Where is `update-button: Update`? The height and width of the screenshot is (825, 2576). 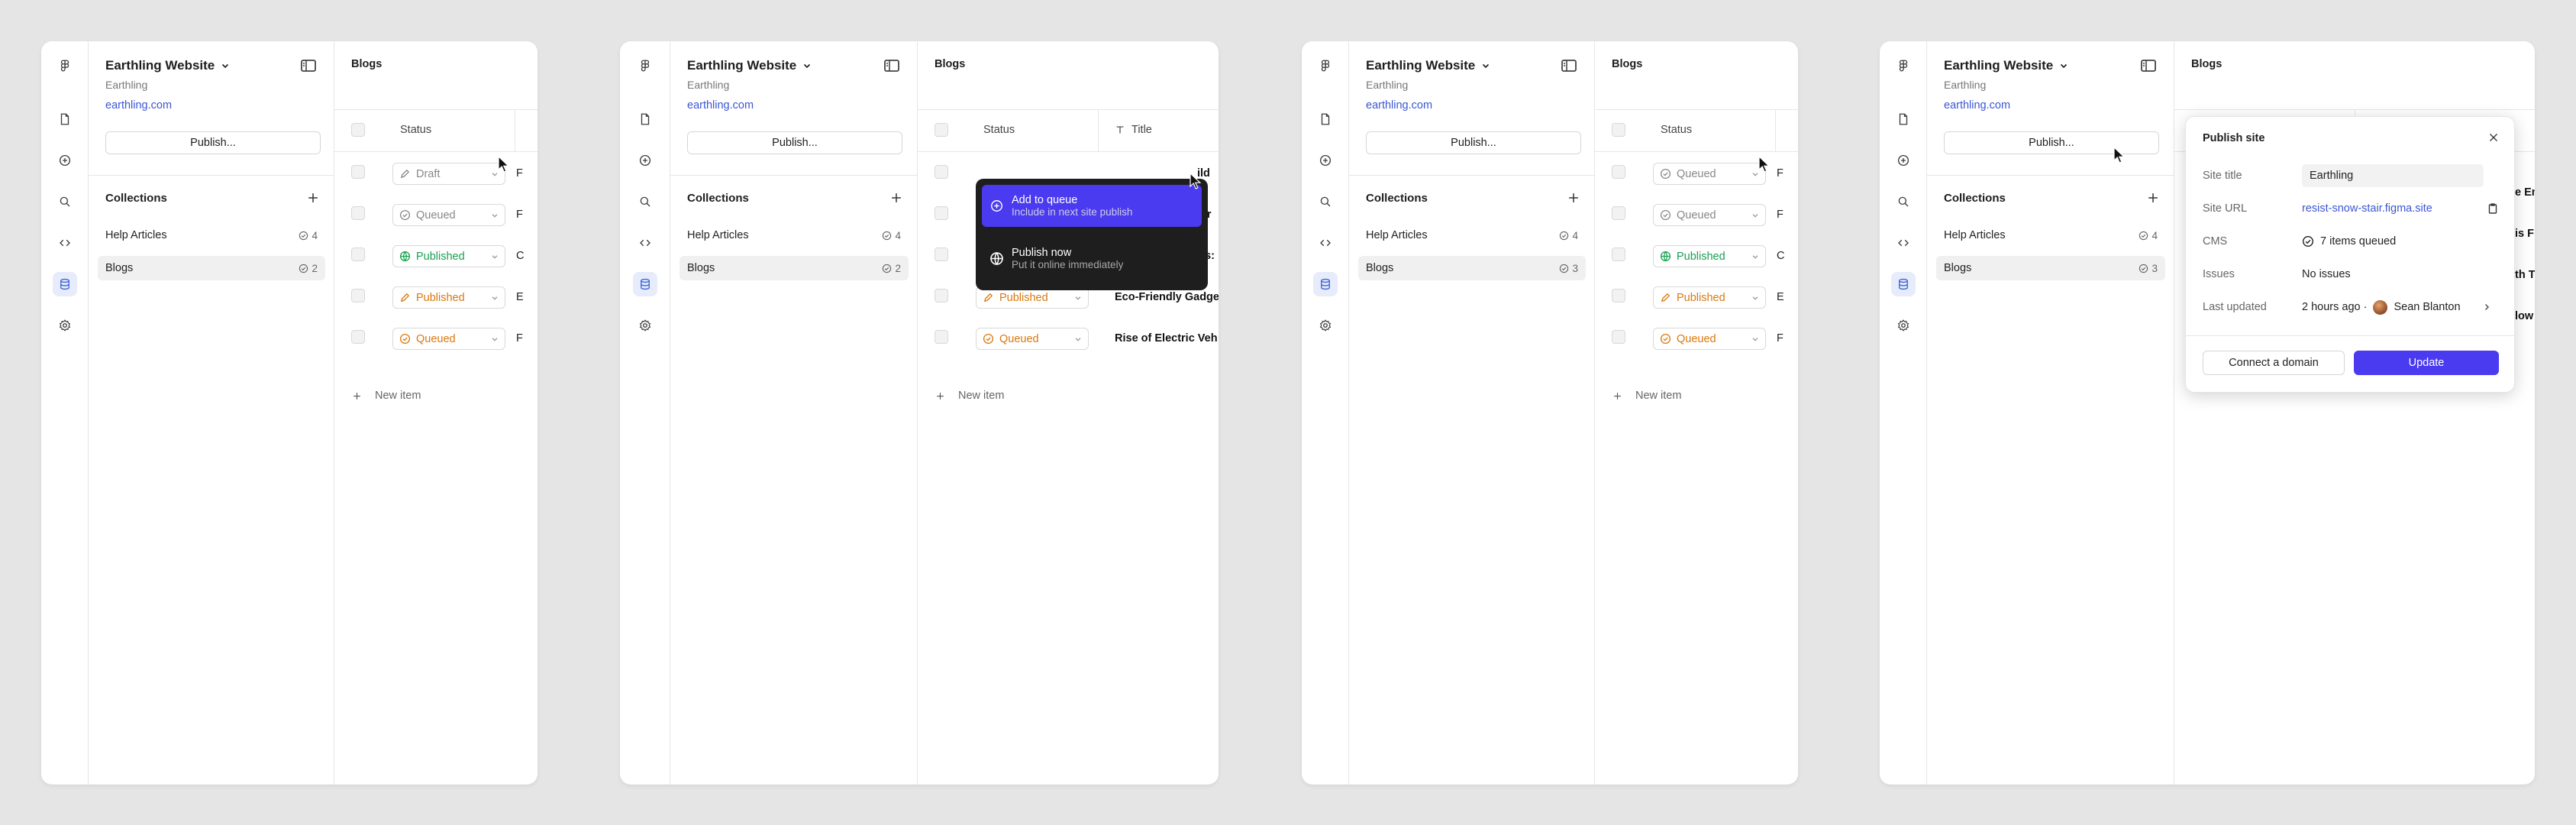 update-button: Update is located at coordinates (2426, 363).